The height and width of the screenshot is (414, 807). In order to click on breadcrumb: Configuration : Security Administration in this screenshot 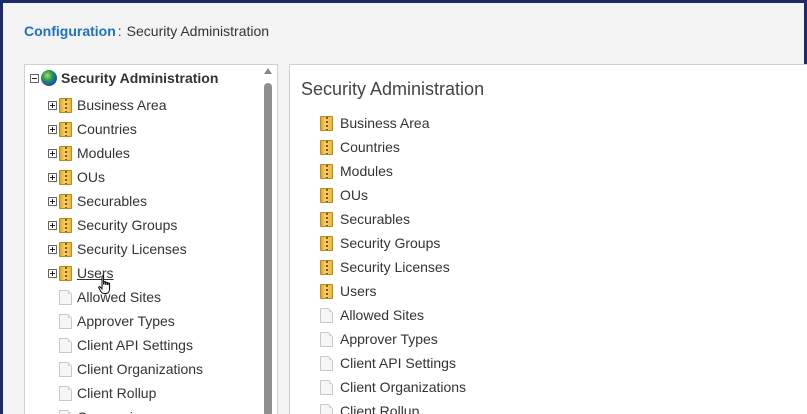, I will do `click(146, 31)`.